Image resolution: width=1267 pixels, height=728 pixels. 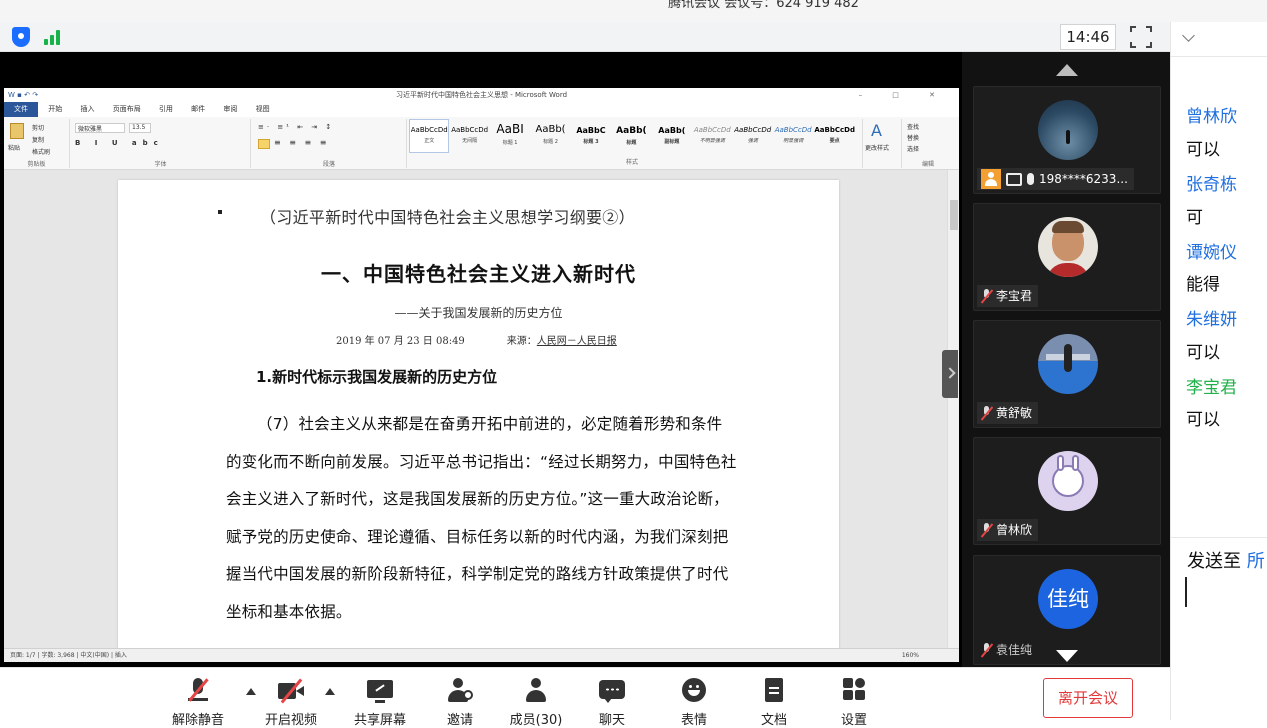 What do you see at coordinates (913, 137) in the screenshot?
I see `replace-button: 替换` at bounding box center [913, 137].